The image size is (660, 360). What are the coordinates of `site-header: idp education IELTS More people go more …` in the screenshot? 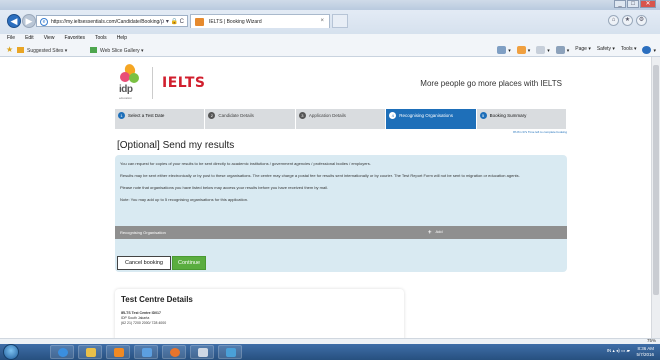 It's located at (334, 83).